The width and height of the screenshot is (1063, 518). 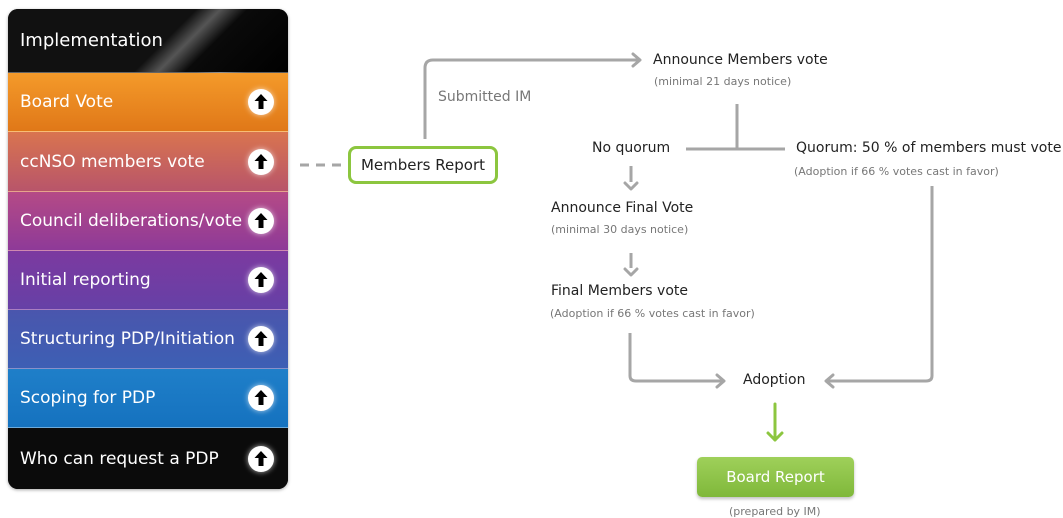 What do you see at coordinates (929, 148) in the screenshot?
I see `quorum-title: Quorum: 50 % of members must vote` at bounding box center [929, 148].